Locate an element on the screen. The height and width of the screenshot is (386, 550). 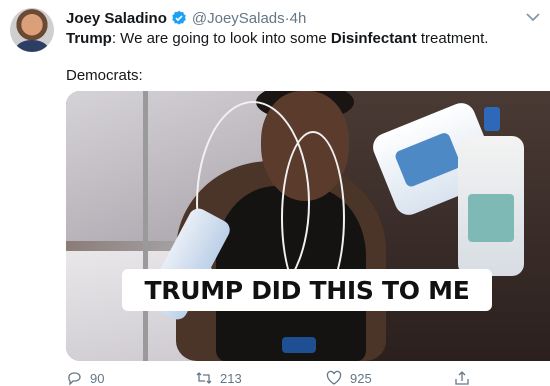
tweet-text-bold-trump: Trump is located at coordinates (89, 38).